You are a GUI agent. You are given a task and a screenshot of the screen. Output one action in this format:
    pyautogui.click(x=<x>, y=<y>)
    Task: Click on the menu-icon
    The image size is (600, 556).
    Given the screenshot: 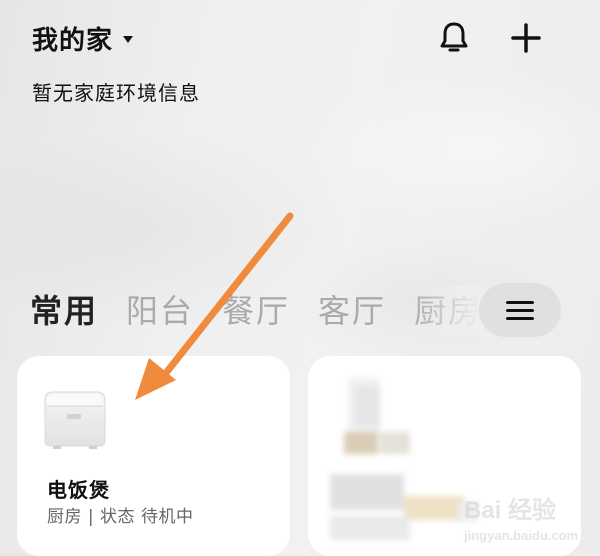 What is the action you would take?
    pyautogui.click(x=520, y=310)
    